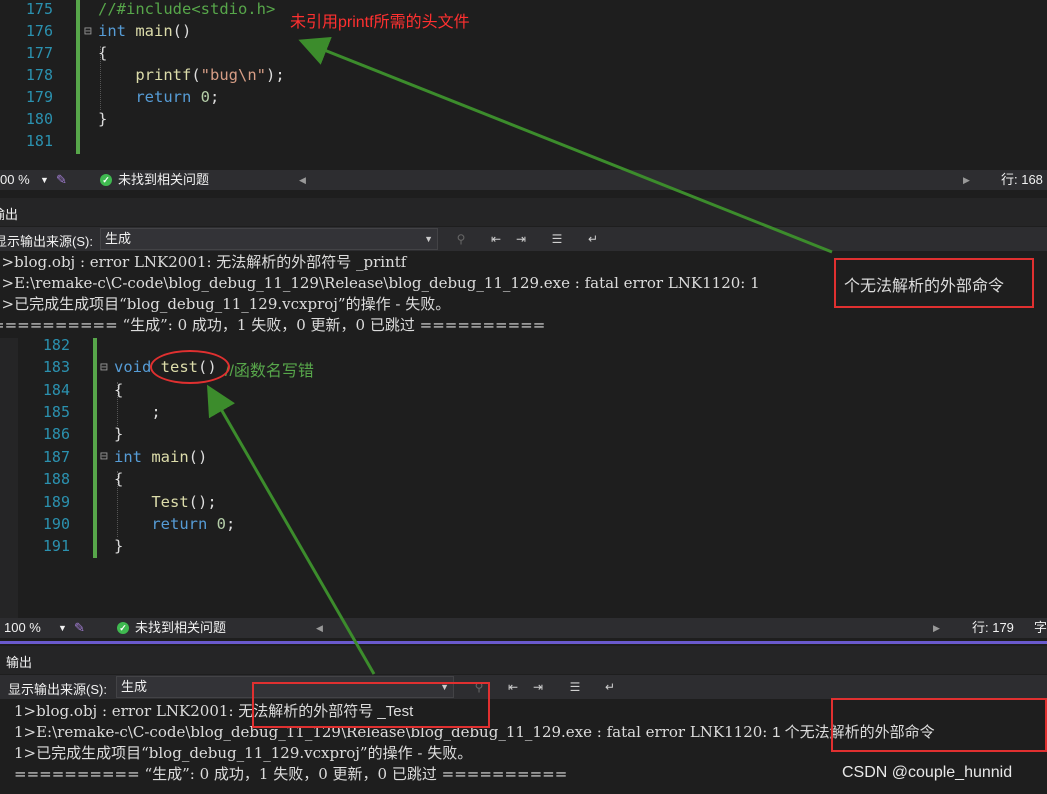  What do you see at coordinates (1022, 179) in the screenshot?
I see `cursor-position: 行: 168` at bounding box center [1022, 179].